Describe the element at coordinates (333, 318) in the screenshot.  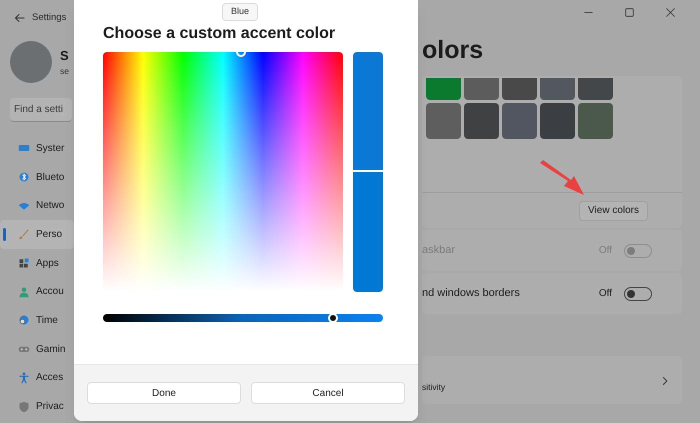
I see `slider-thumb` at that location.